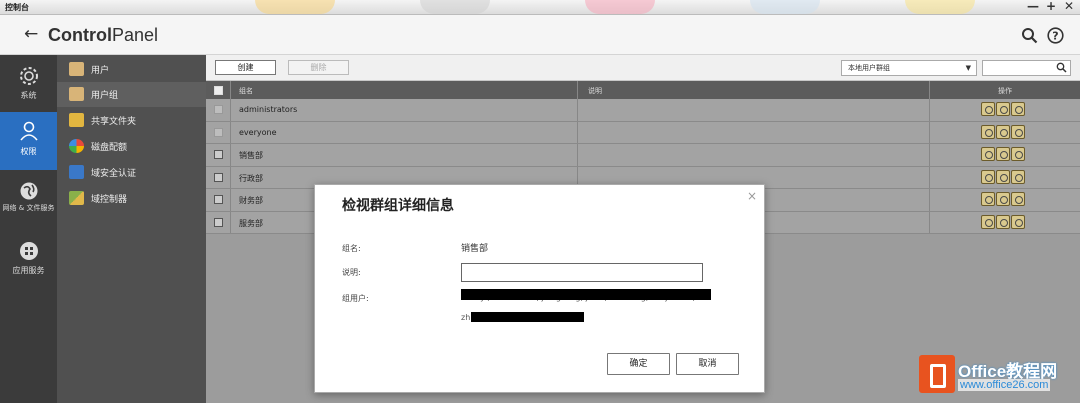  Describe the element at coordinates (131, 146) in the screenshot. I see `subnav-item-disk-quota: 磁盘配额` at that location.